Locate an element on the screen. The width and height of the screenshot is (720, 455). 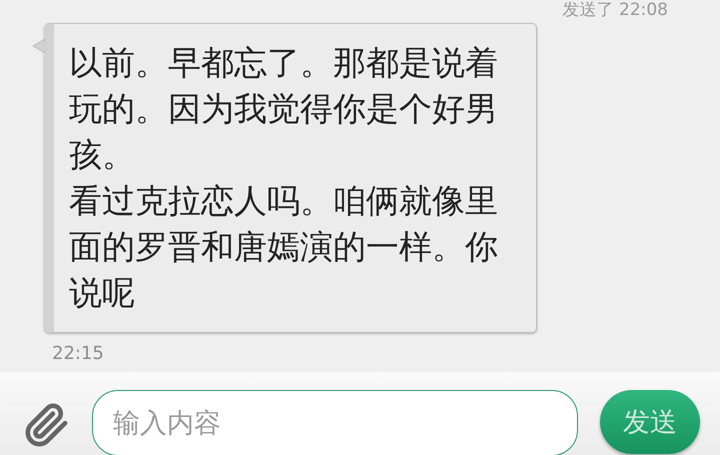
message-time: 22:15 is located at coordinates (78, 353).